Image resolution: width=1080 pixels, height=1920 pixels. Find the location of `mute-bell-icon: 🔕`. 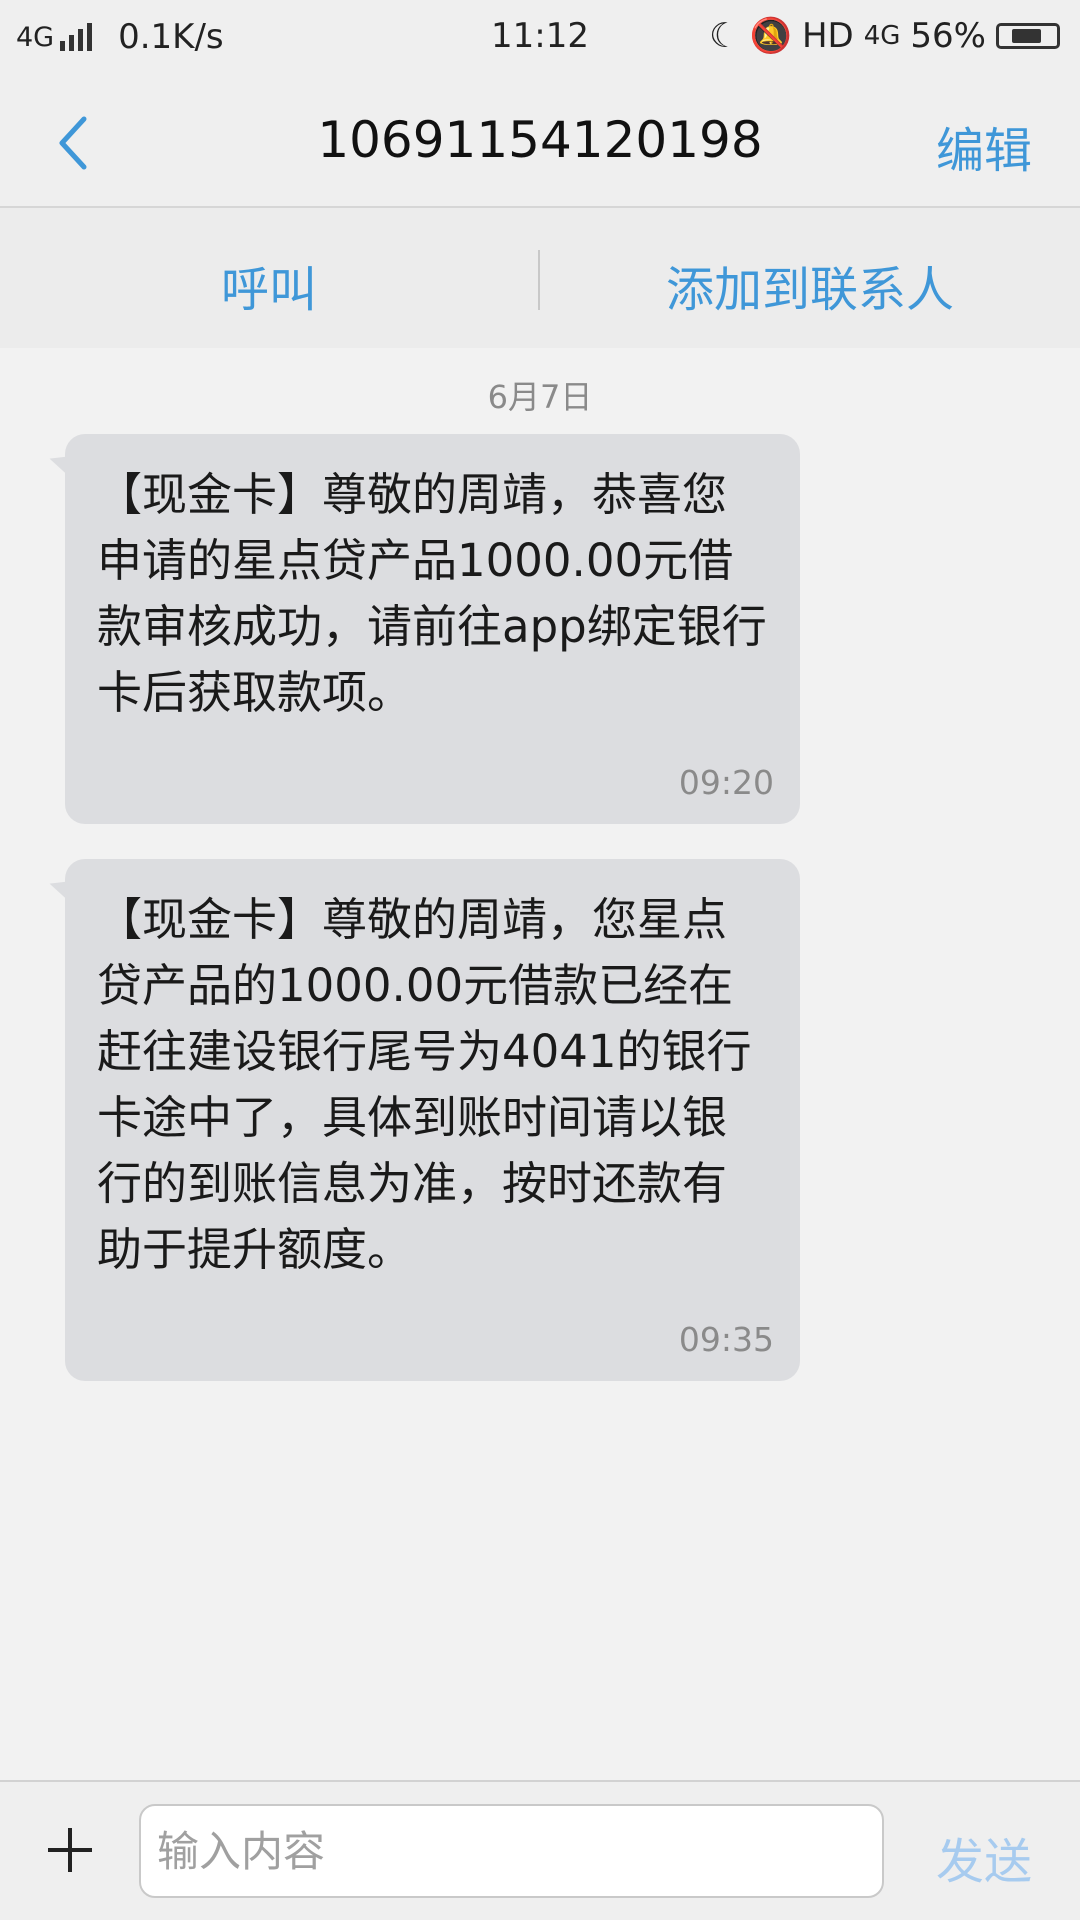

mute-bell-icon: 🔕 is located at coordinates (770, 36).